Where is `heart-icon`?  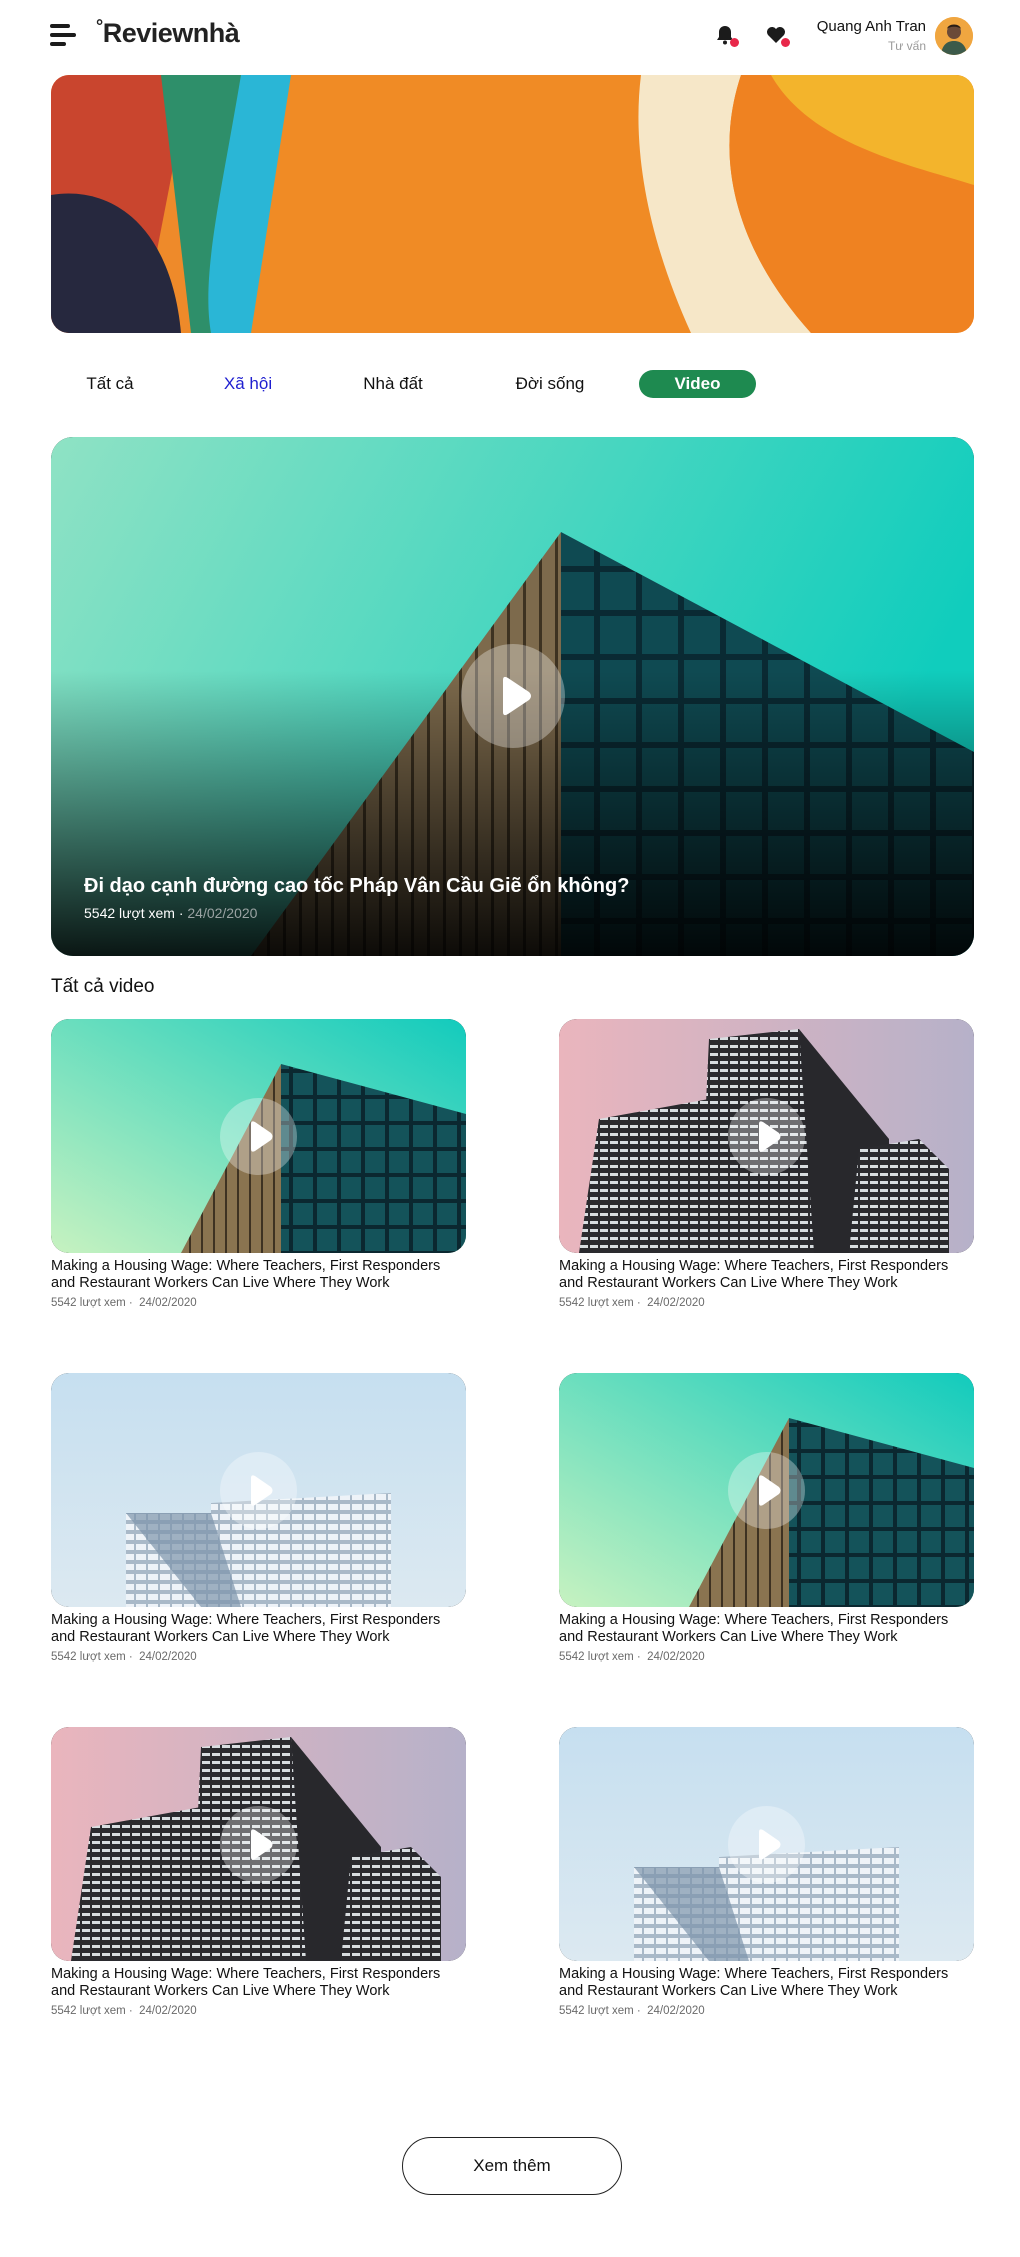 heart-icon is located at coordinates (777, 35).